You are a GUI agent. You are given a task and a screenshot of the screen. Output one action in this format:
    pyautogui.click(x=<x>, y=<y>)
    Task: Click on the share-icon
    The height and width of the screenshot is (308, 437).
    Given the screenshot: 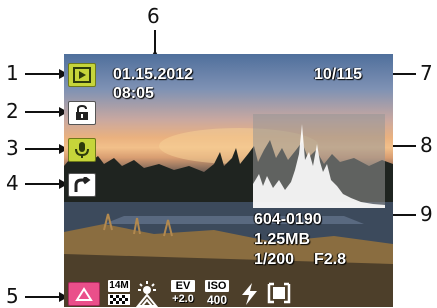 What is the action you would take?
    pyautogui.click(x=82, y=185)
    